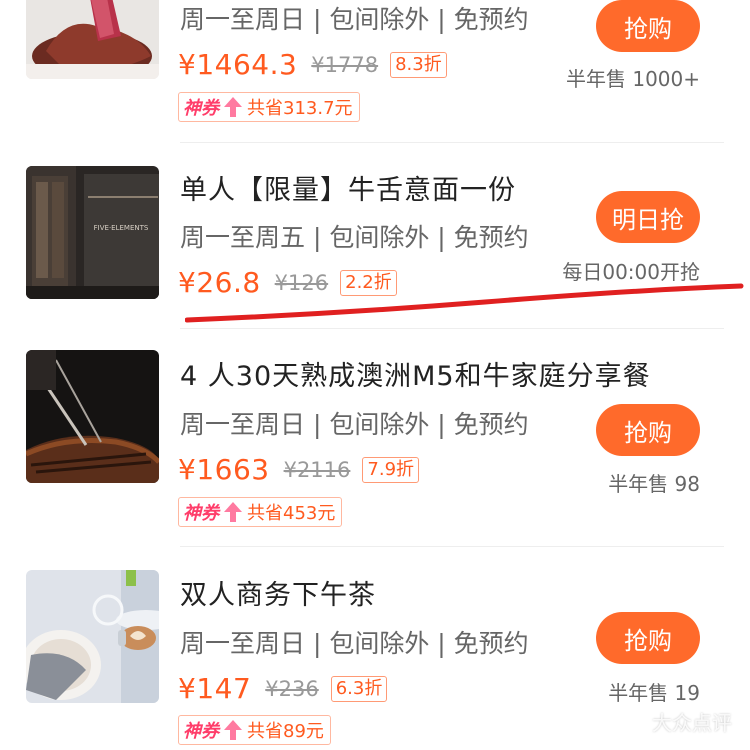  What do you see at coordinates (345, 64) in the screenshot?
I see `deal-1-original-price: ¥1778` at bounding box center [345, 64].